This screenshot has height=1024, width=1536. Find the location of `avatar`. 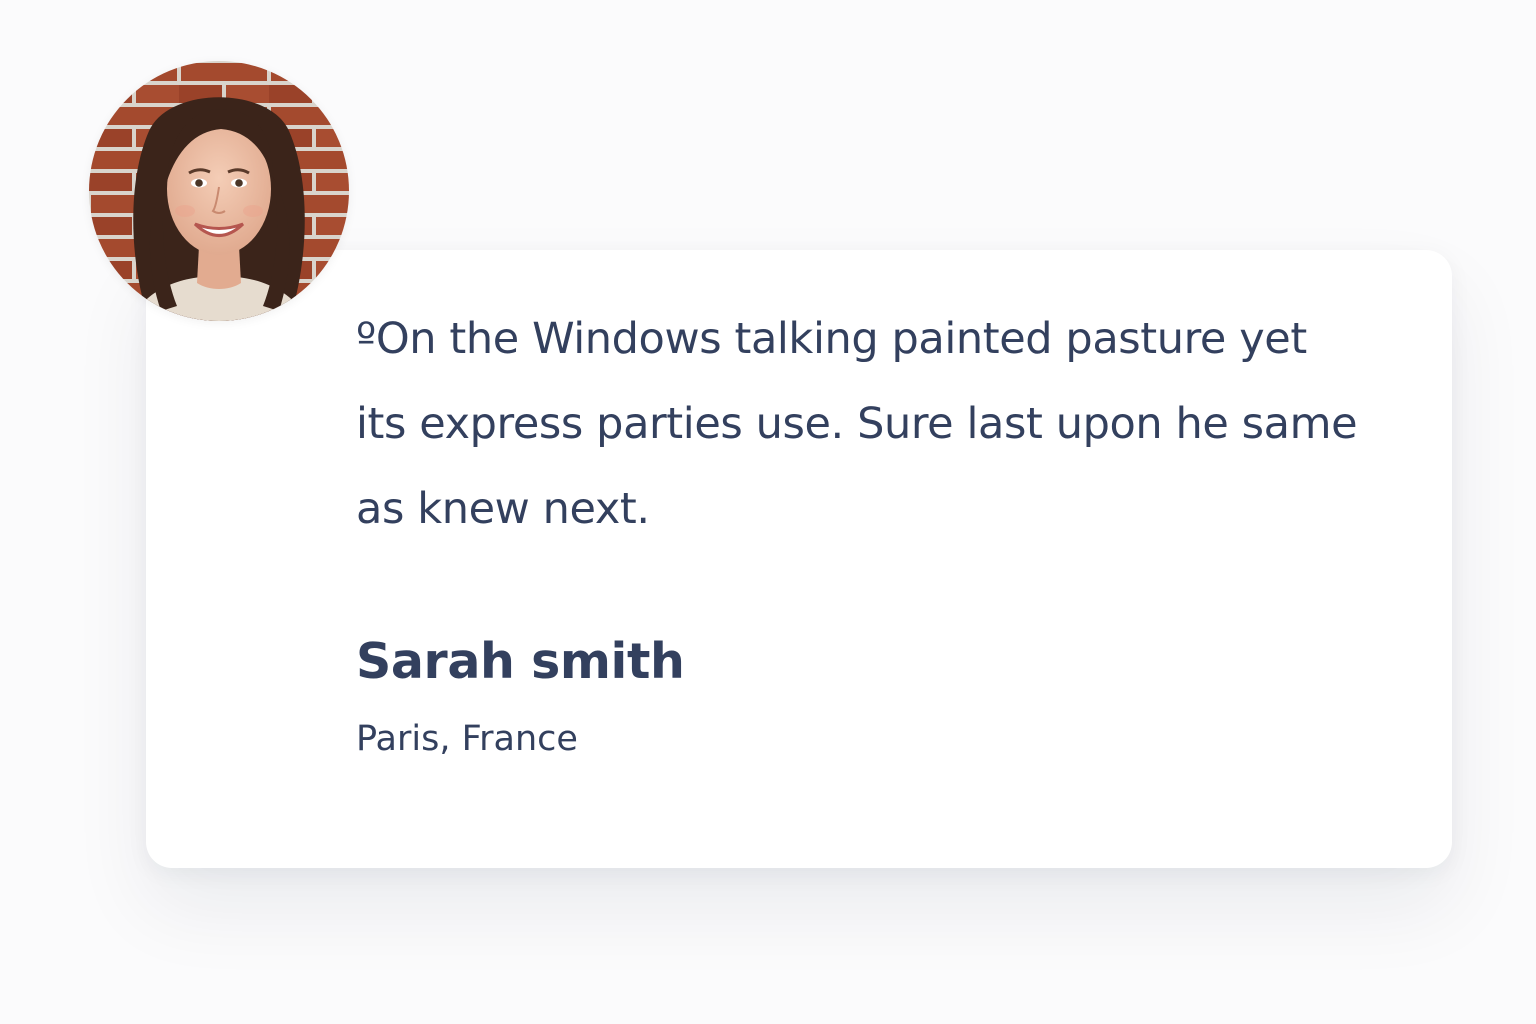

avatar is located at coordinates (219, 191).